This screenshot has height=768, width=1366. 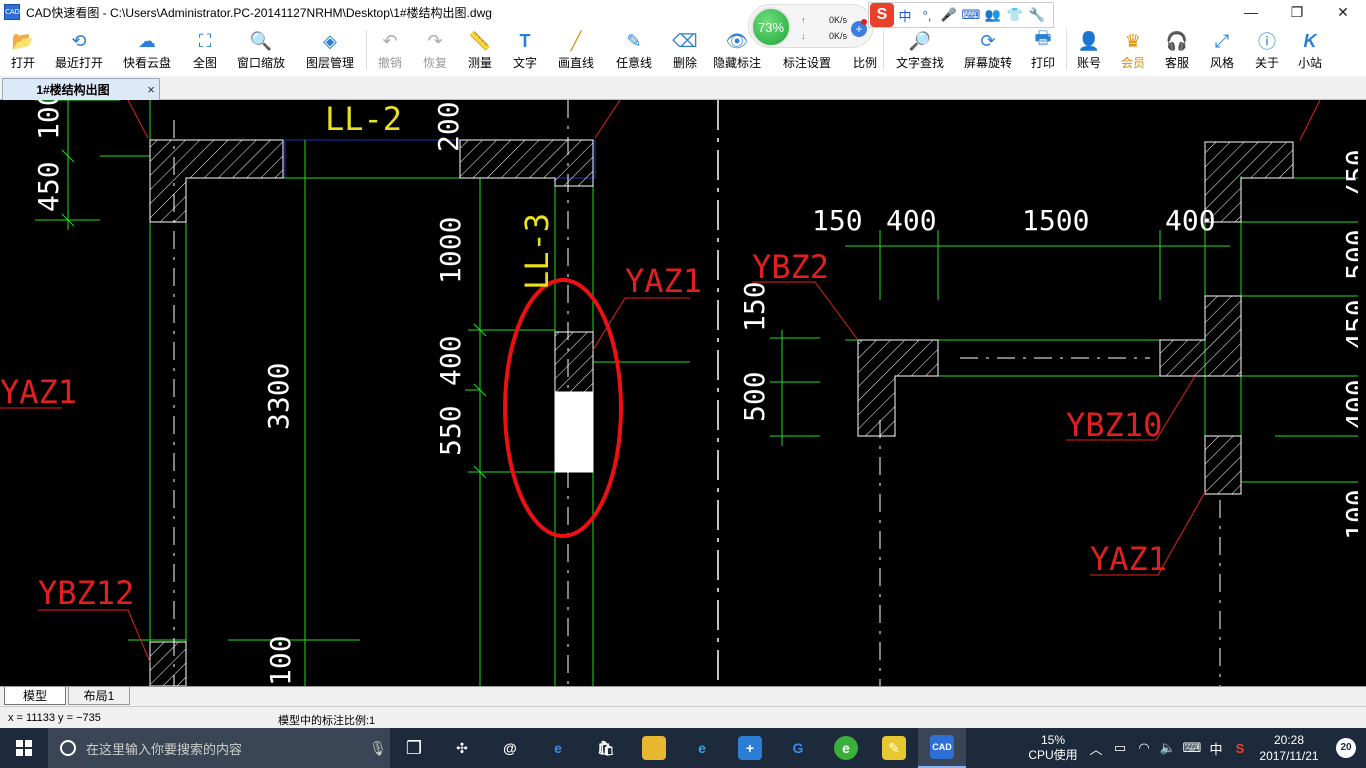 I want to click on dim-400-left: 400, so click(x=450, y=360).